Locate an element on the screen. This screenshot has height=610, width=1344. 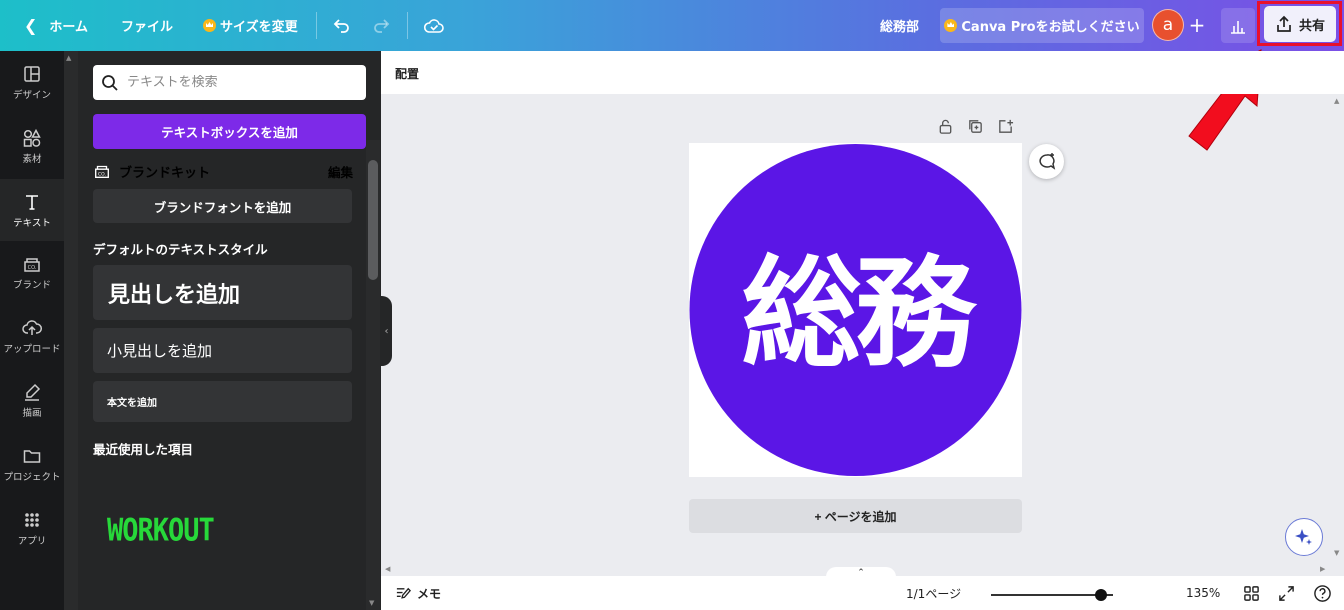
zoom-level-button: 135% is located at coordinates (1203, 593).